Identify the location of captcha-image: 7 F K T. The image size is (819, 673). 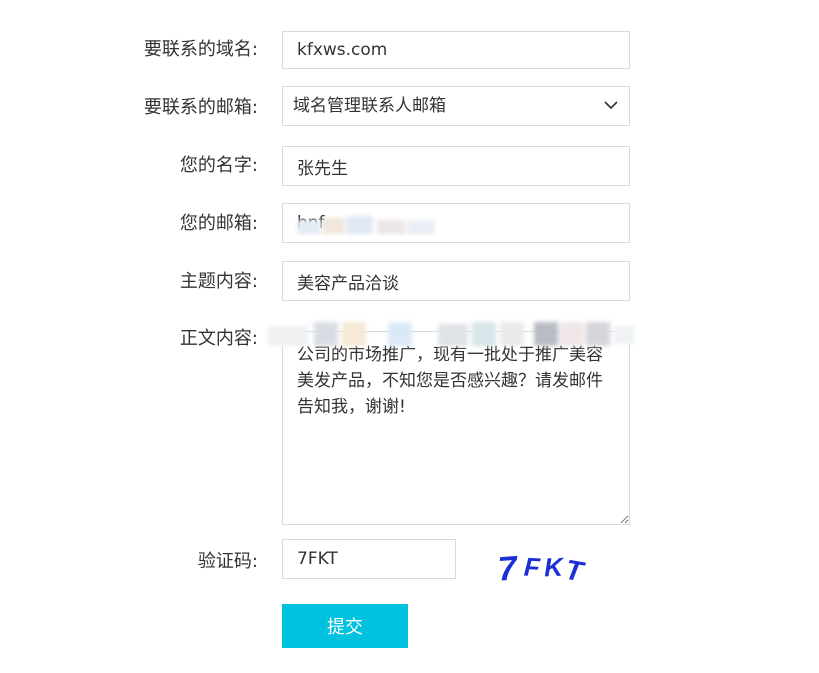
(542, 567).